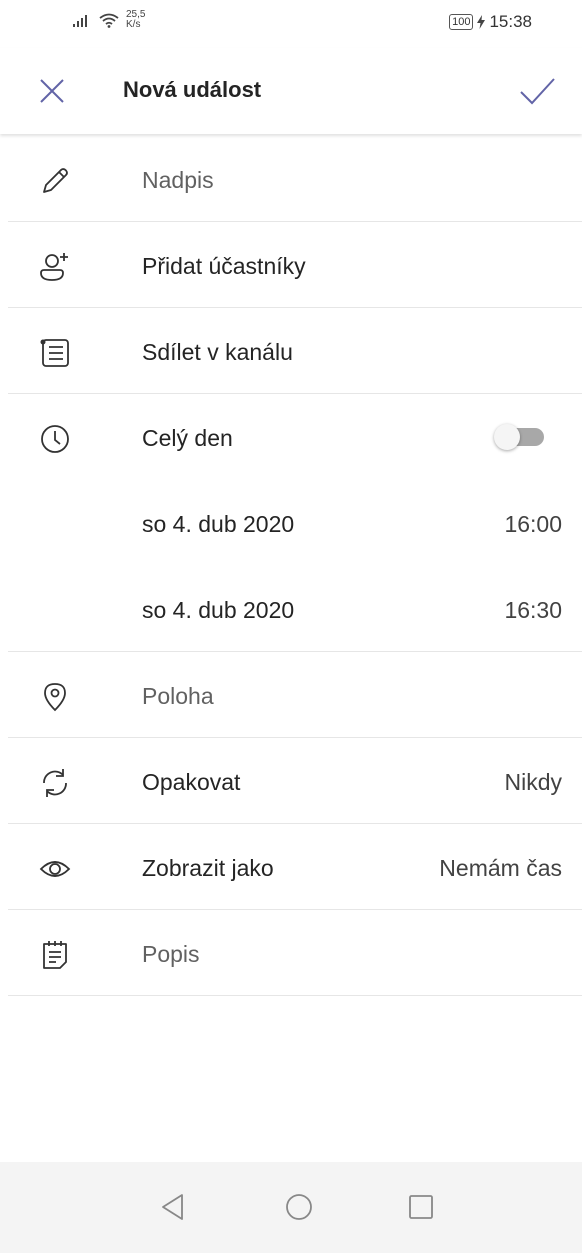  Describe the element at coordinates (291, 179) in the screenshot. I see `title-row: Nadpis` at that location.